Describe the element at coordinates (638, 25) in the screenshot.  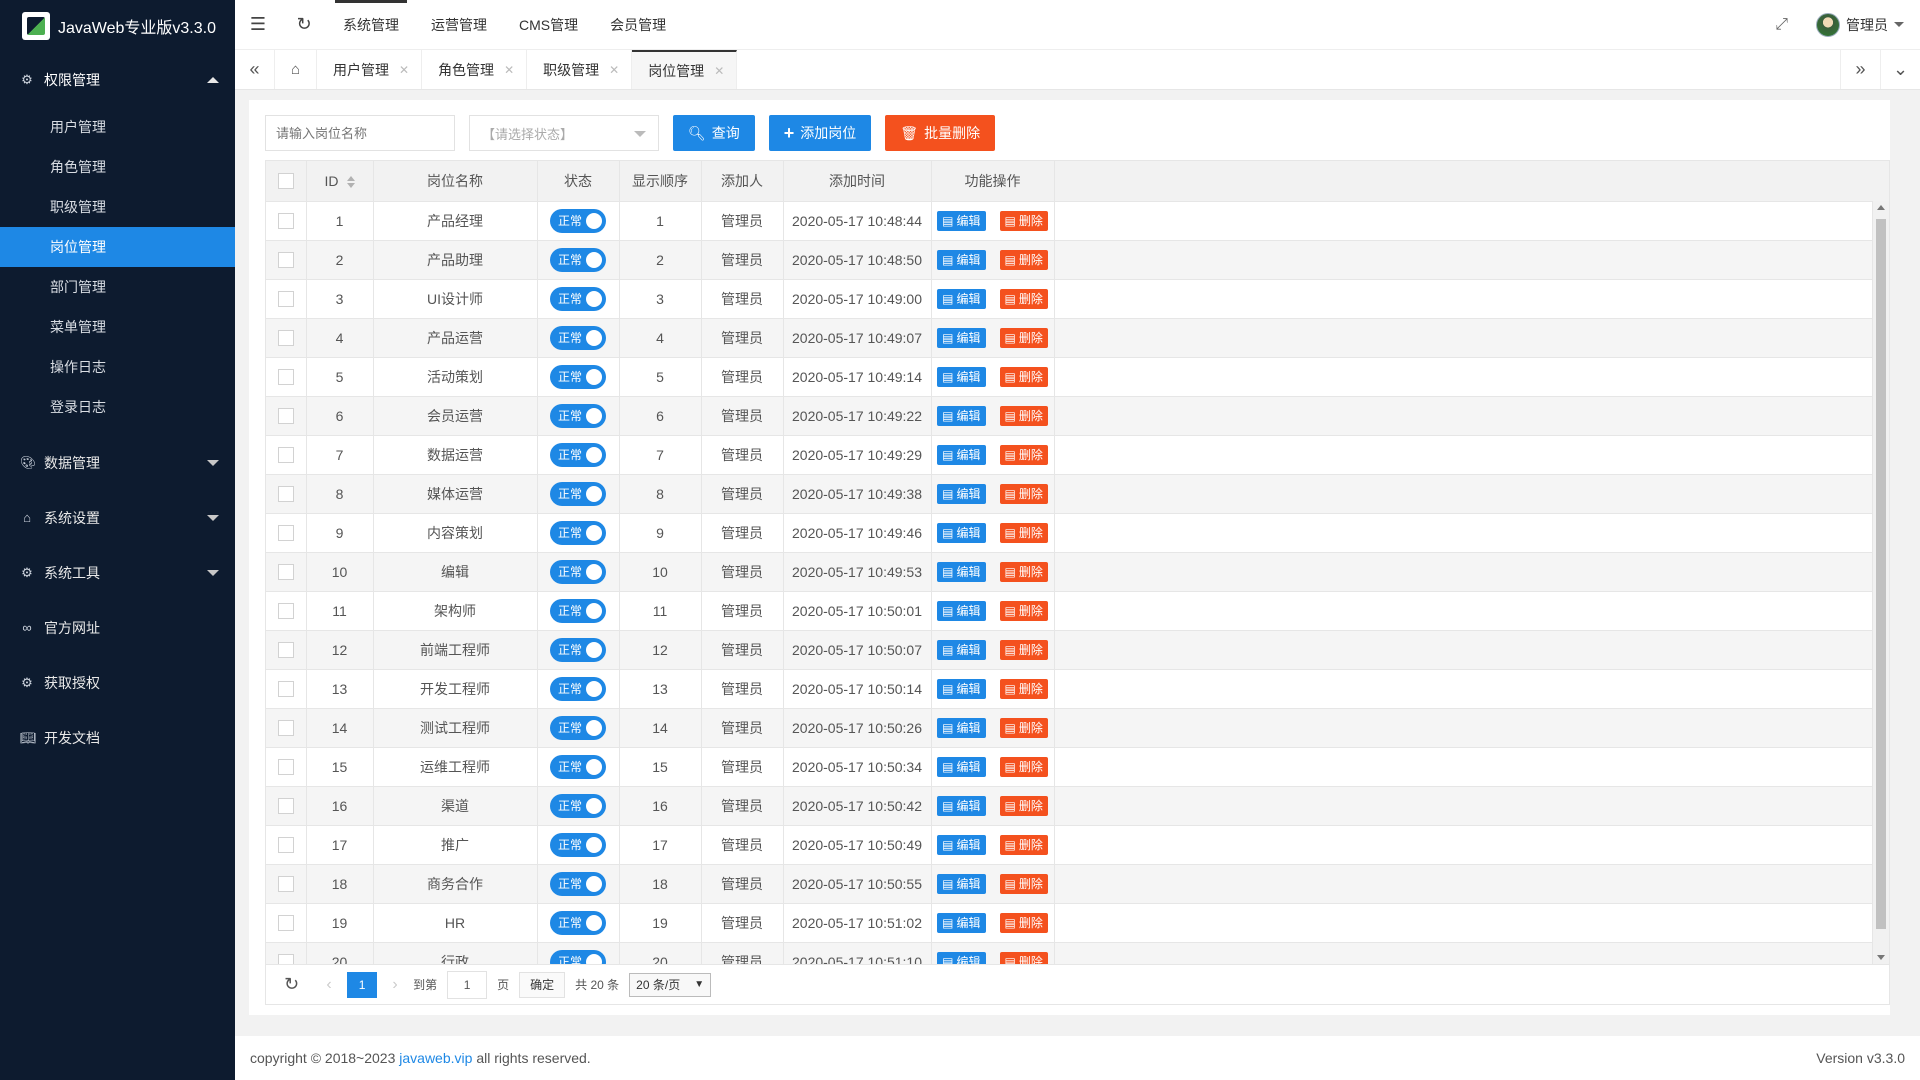
I see `top-menu-item: 会员管理` at that location.